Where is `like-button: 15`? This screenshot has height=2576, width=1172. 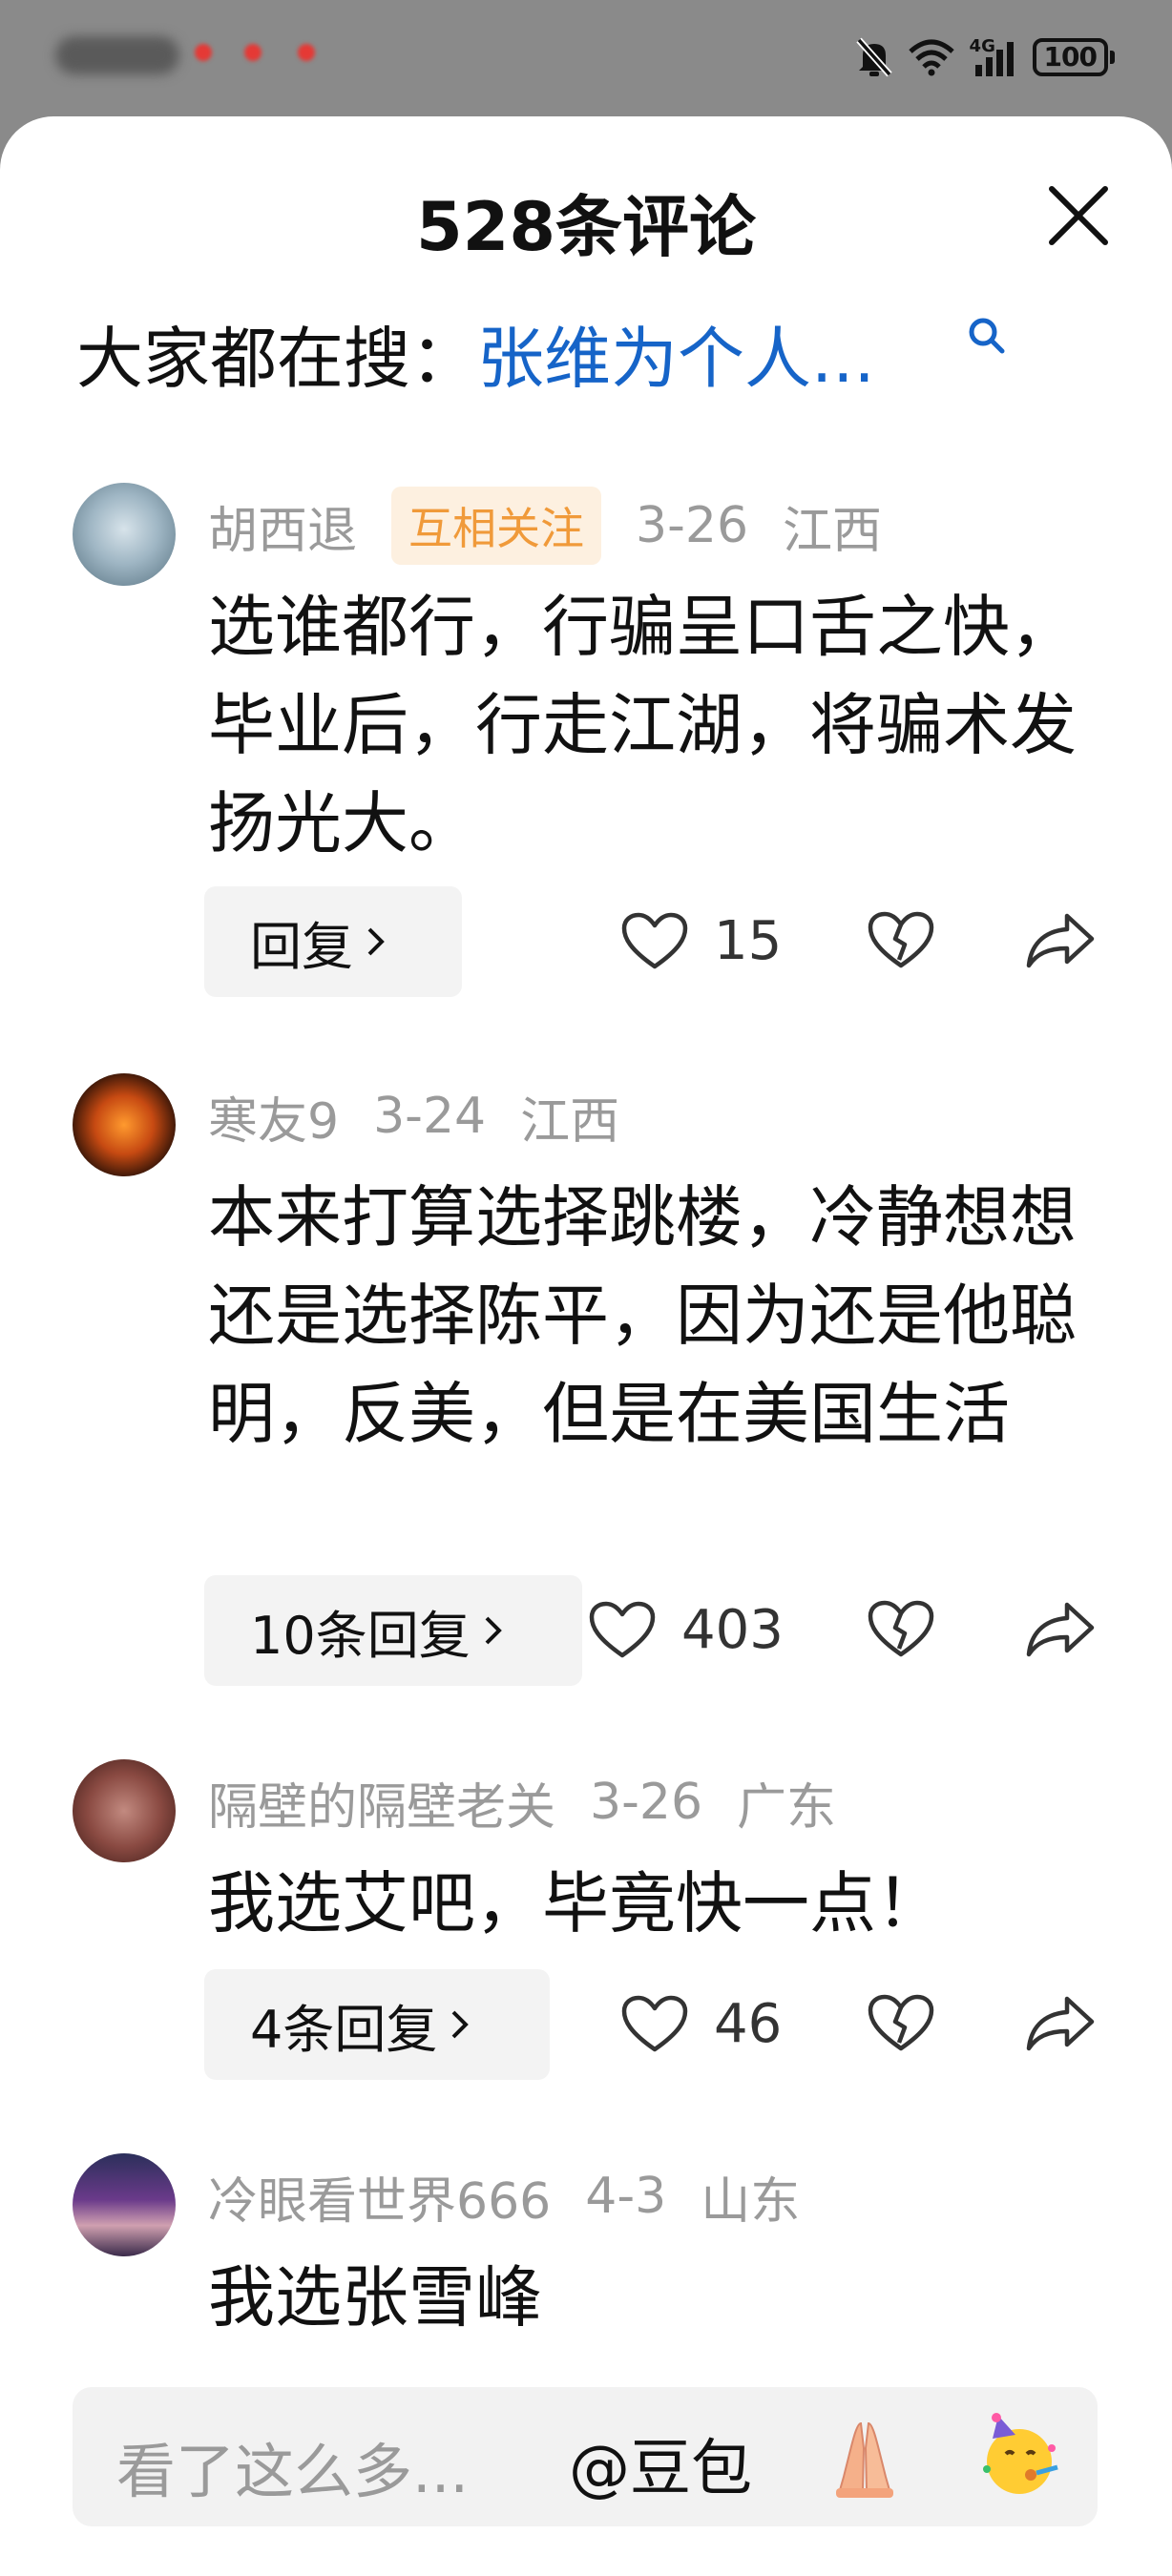 like-button: 15 is located at coordinates (701, 941).